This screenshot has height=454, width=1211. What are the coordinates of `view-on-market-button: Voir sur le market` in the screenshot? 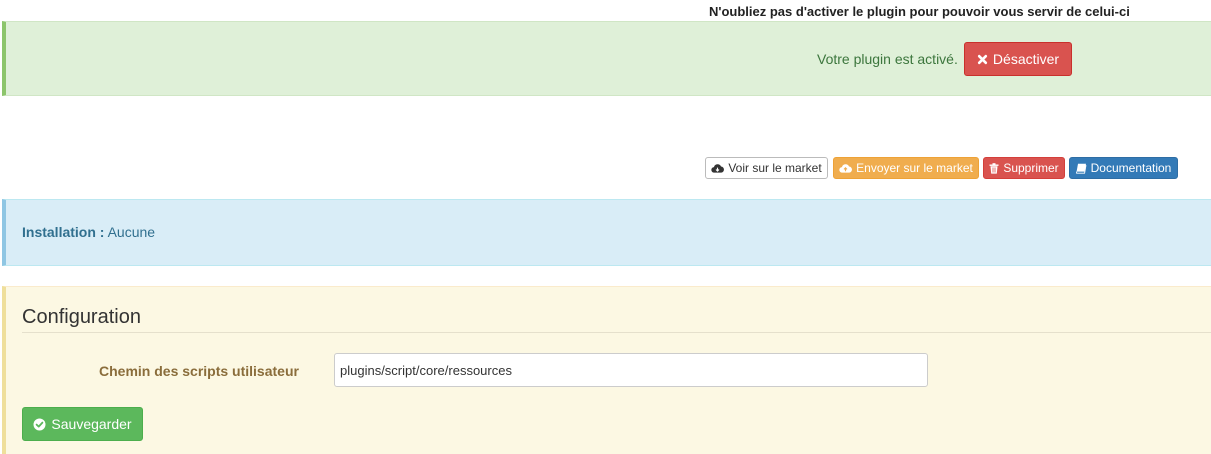 It's located at (766, 168).